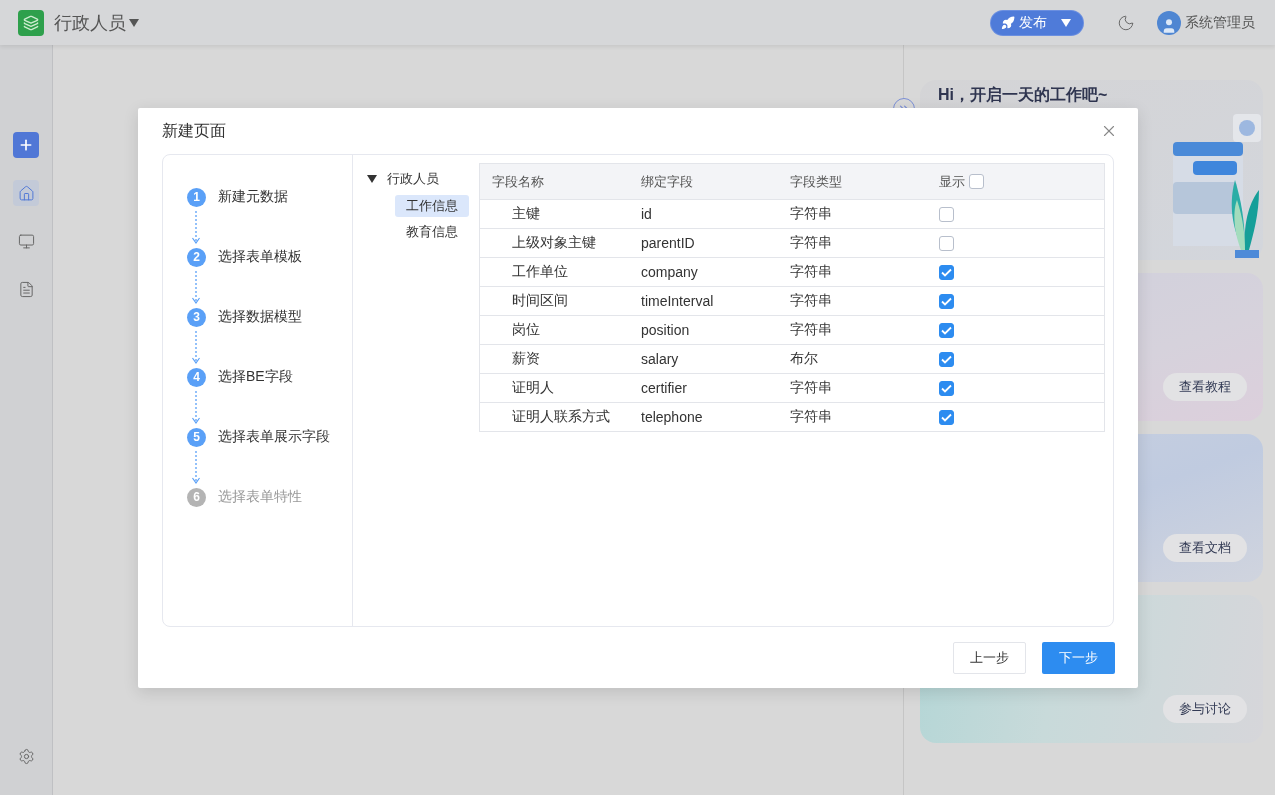 The height and width of the screenshot is (795, 1275). What do you see at coordinates (526, 329) in the screenshot?
I see `table-cell-text: 岗位` at bounding box center [526, 329].